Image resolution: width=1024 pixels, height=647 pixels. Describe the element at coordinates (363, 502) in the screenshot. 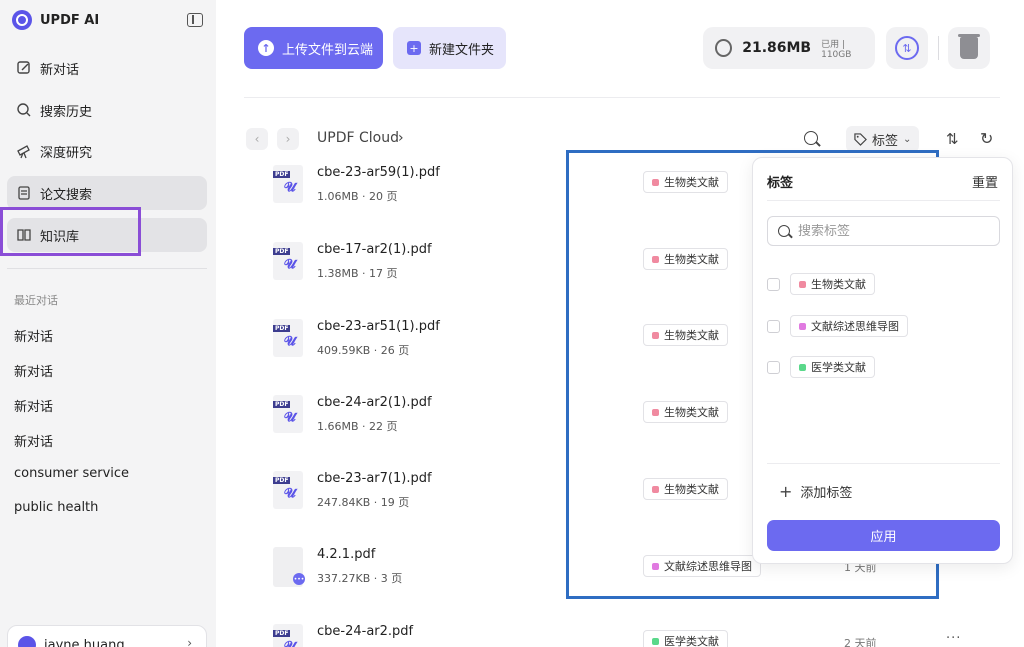

I see `file-meta: 247.84KB · 19 页` at that location.